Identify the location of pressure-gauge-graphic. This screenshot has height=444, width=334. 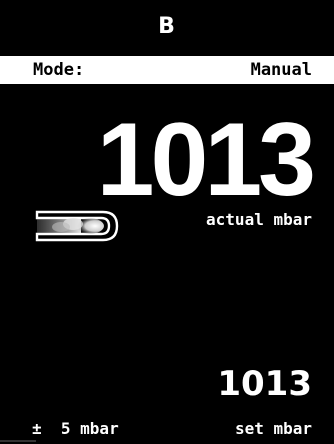
(77, 226).